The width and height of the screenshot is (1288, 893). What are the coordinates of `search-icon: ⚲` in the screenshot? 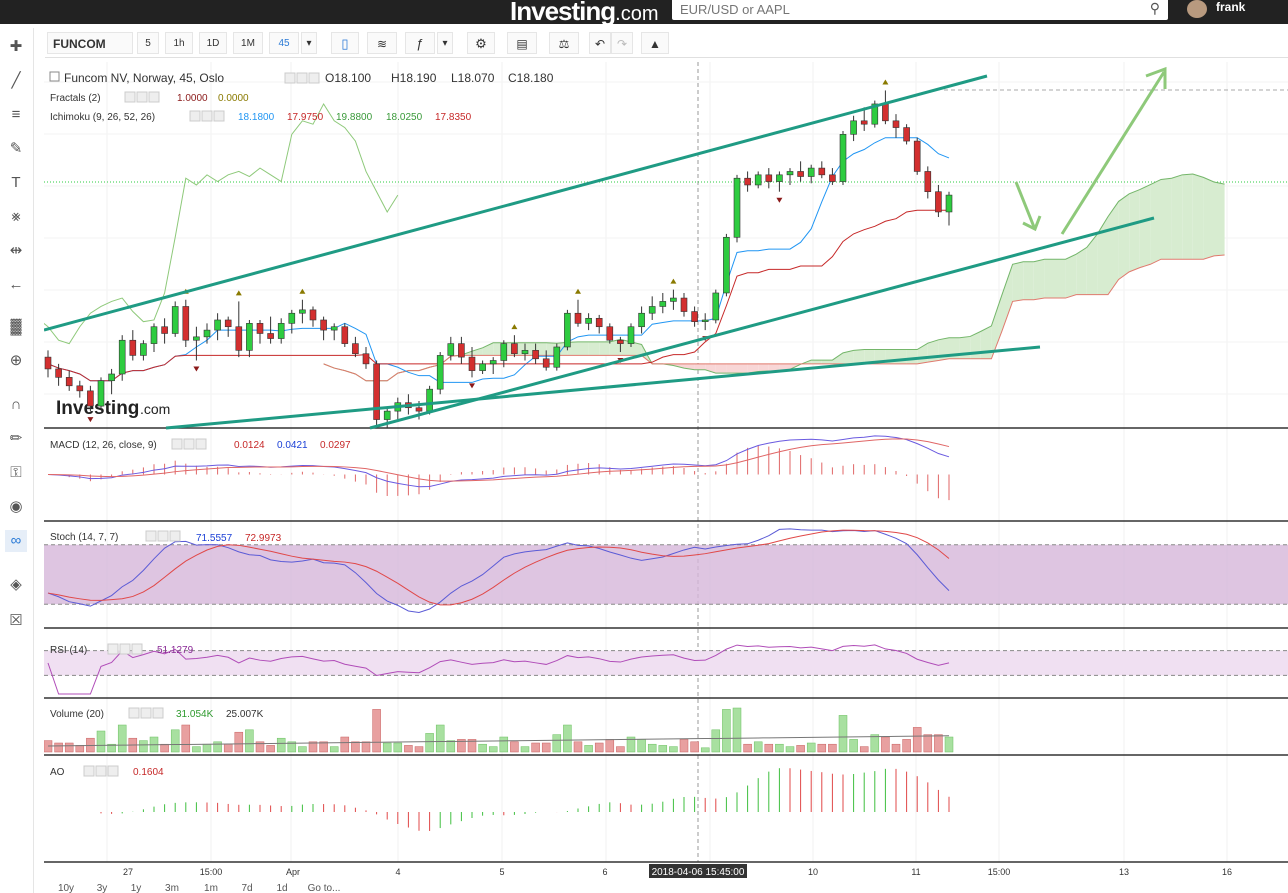 It's located at (1155, 8).